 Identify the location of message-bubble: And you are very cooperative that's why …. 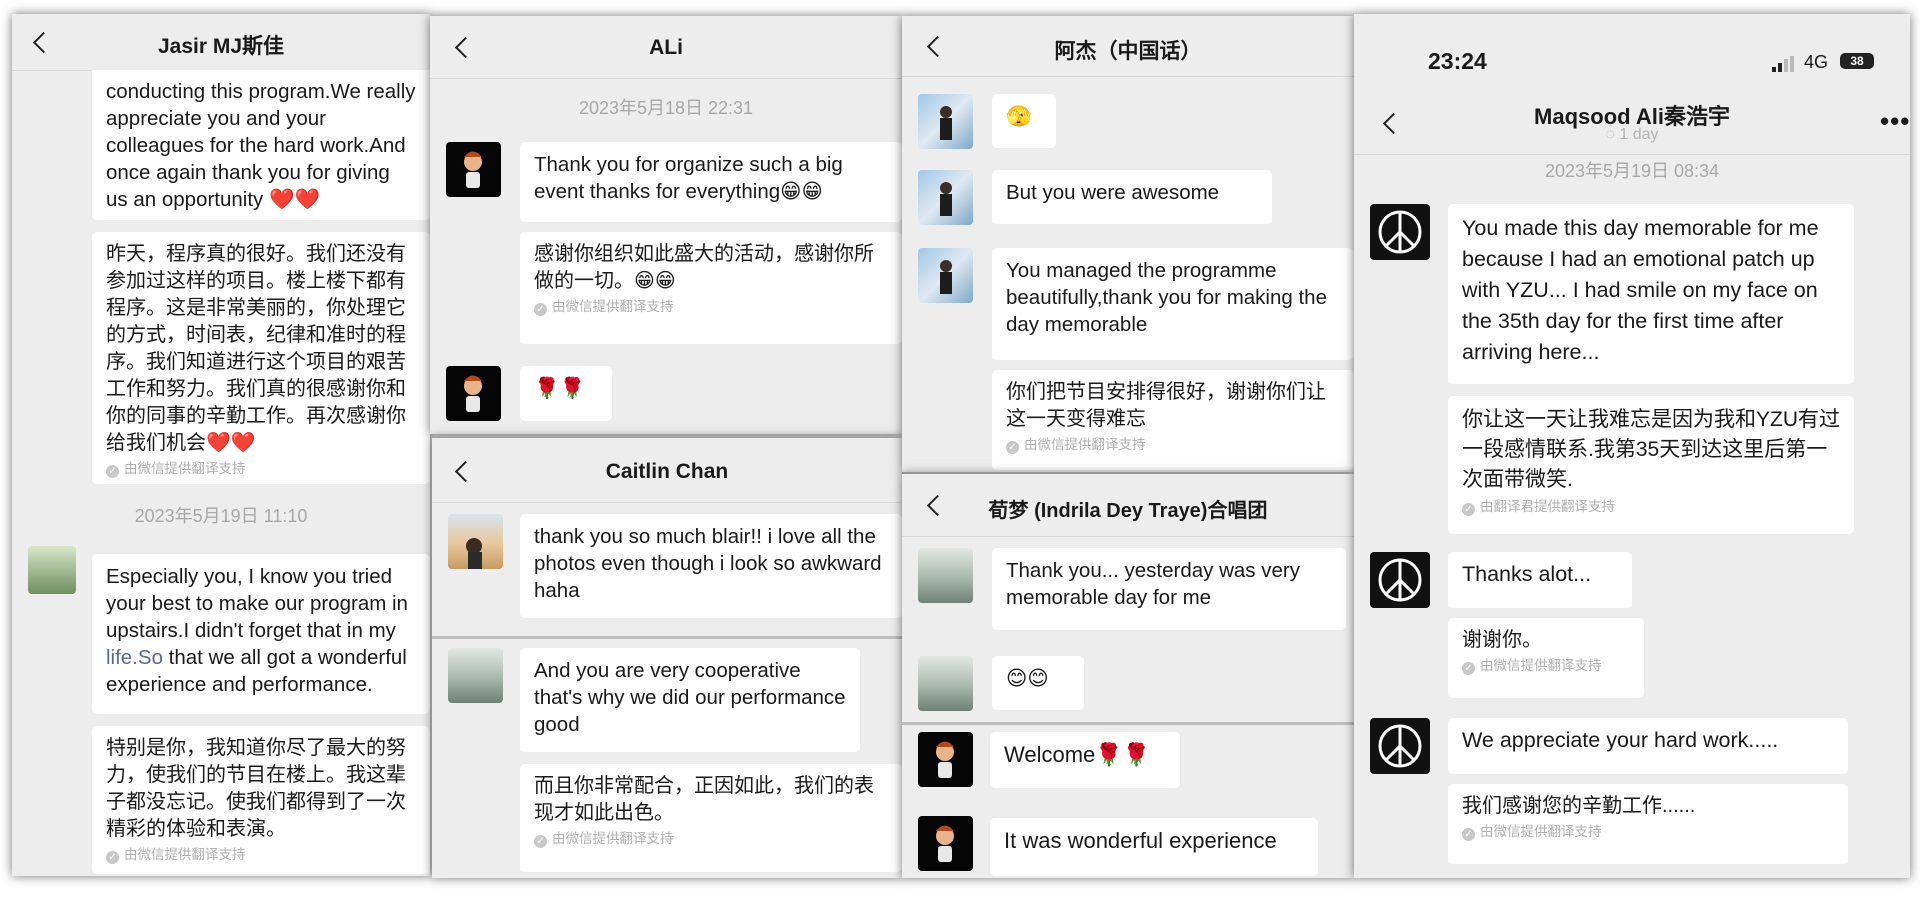
(690, 700).